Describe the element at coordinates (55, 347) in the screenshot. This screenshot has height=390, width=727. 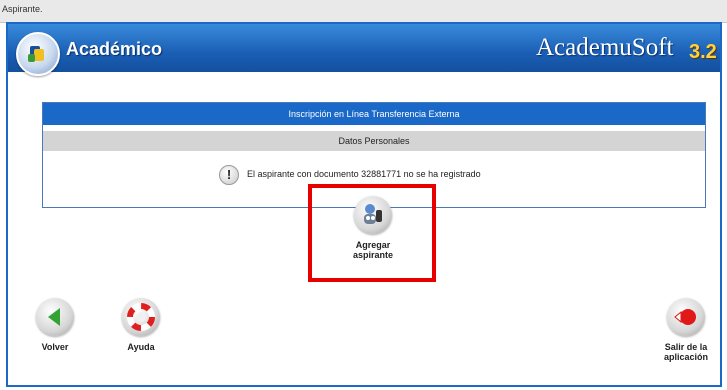
I see `back-label: Volver` at that location.